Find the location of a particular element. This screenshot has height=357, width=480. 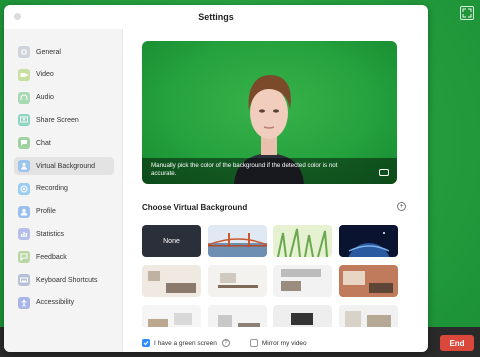

sidebar-item-recording: Recording is located at coordinates (64, 189).